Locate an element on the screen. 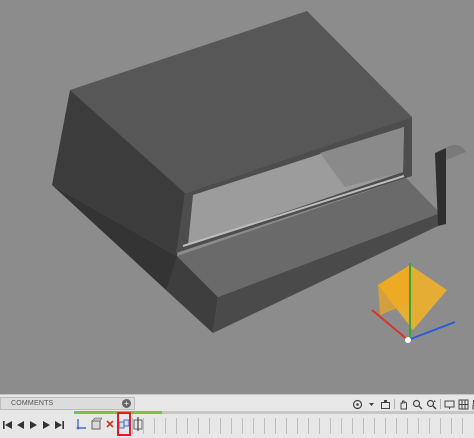  timeline-marker-highlight is located at coordinates (124, 424).